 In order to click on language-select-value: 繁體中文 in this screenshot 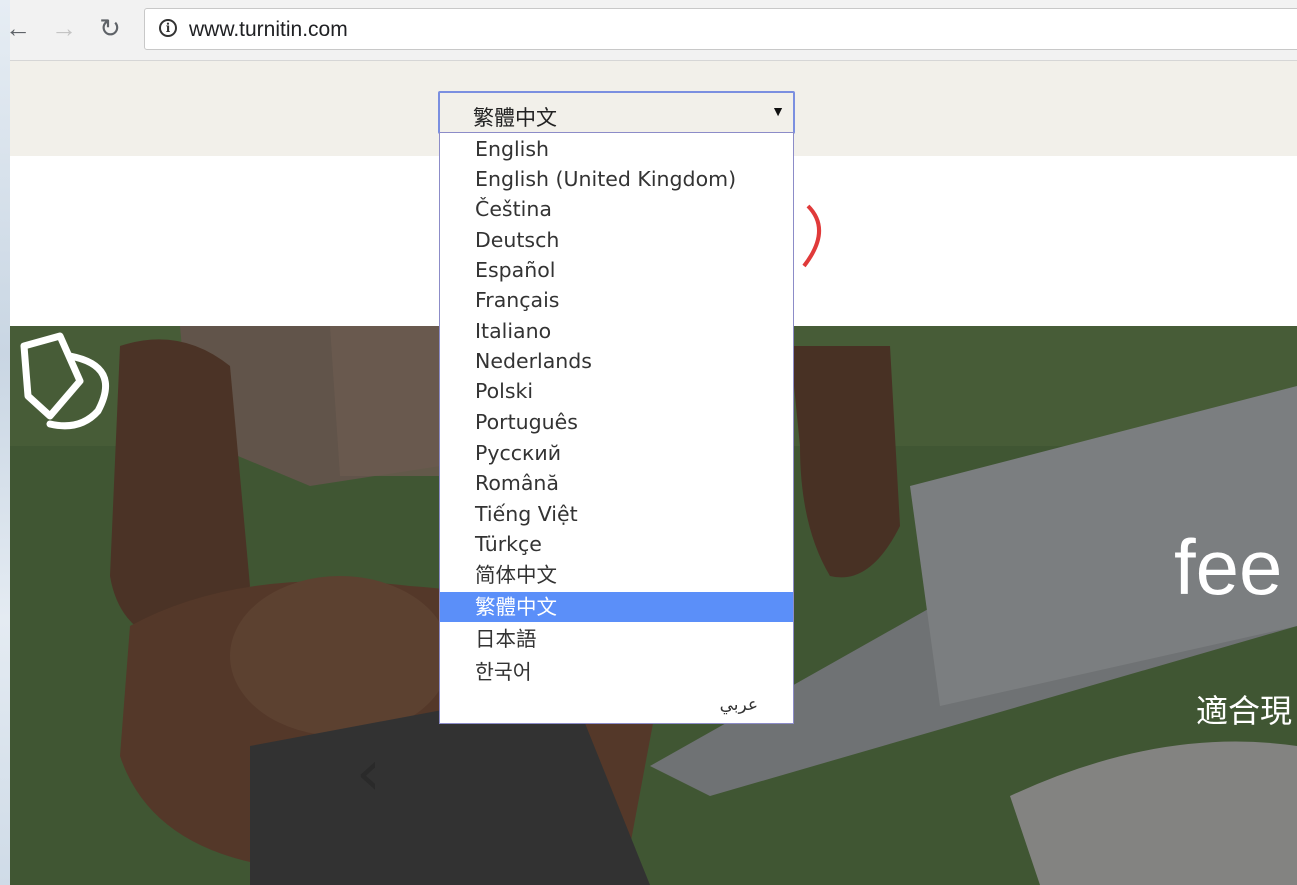, I will do `click(515, 118)`.